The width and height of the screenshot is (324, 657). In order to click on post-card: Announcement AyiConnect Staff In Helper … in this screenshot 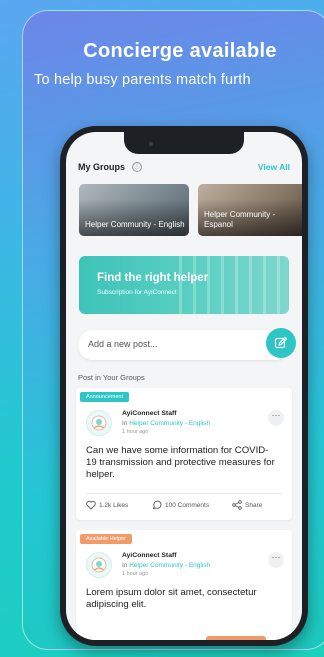, I will do `click(184, 454)`.